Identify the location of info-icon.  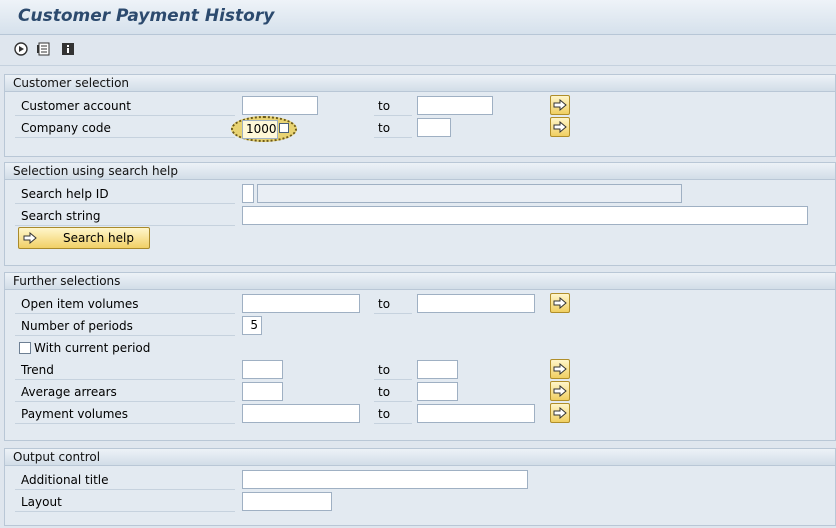
(68, 49).